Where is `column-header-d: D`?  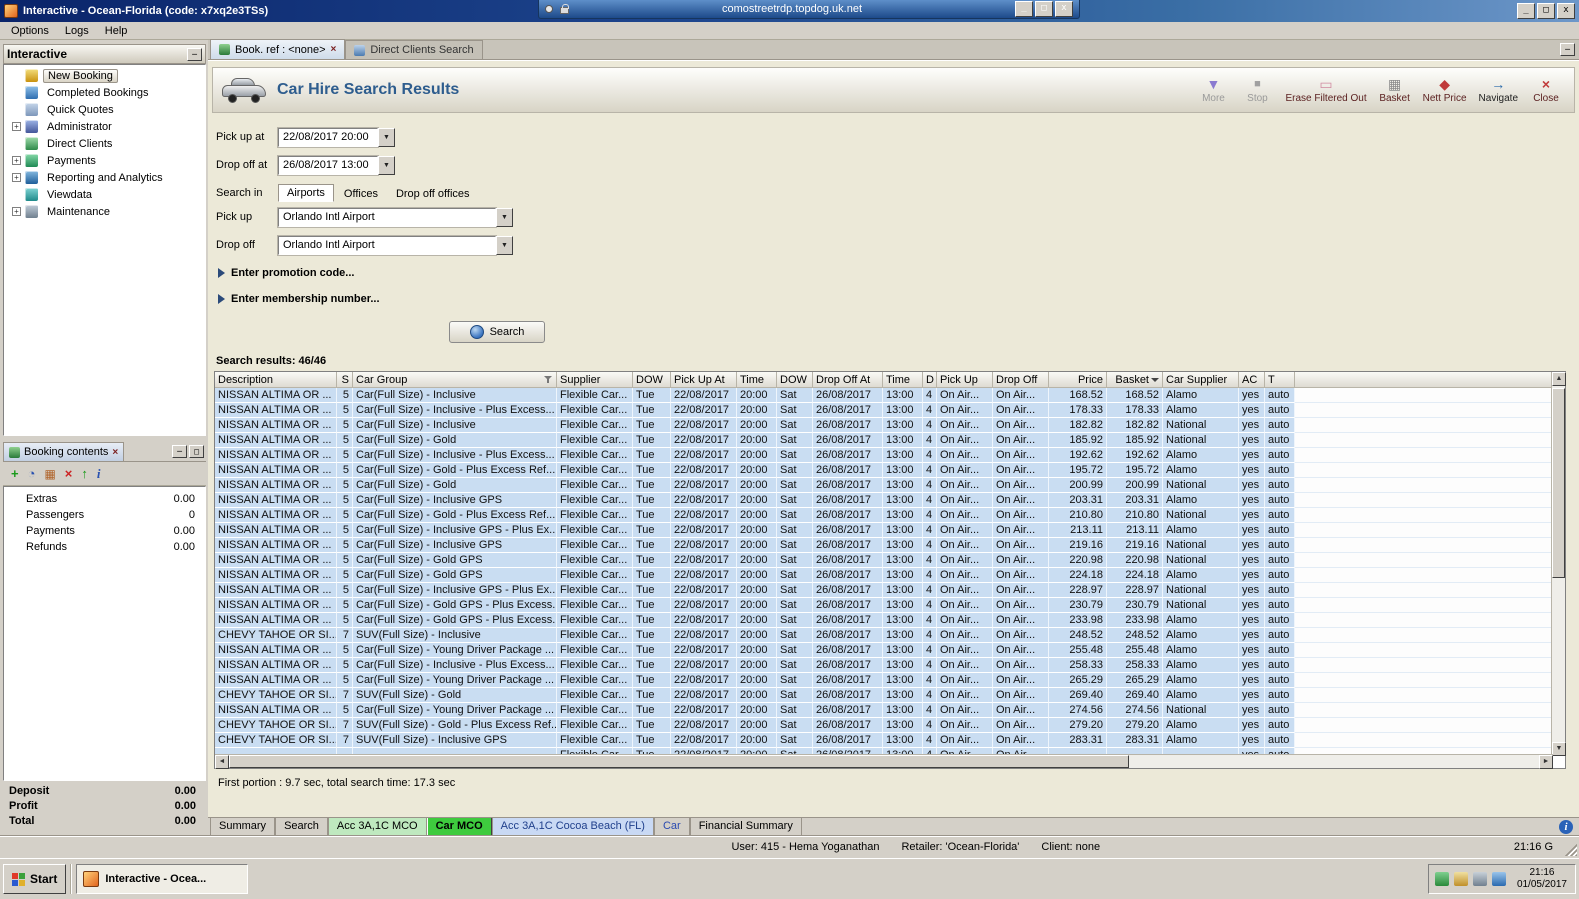 column-header-d: D is located at coordinates (930, 379).